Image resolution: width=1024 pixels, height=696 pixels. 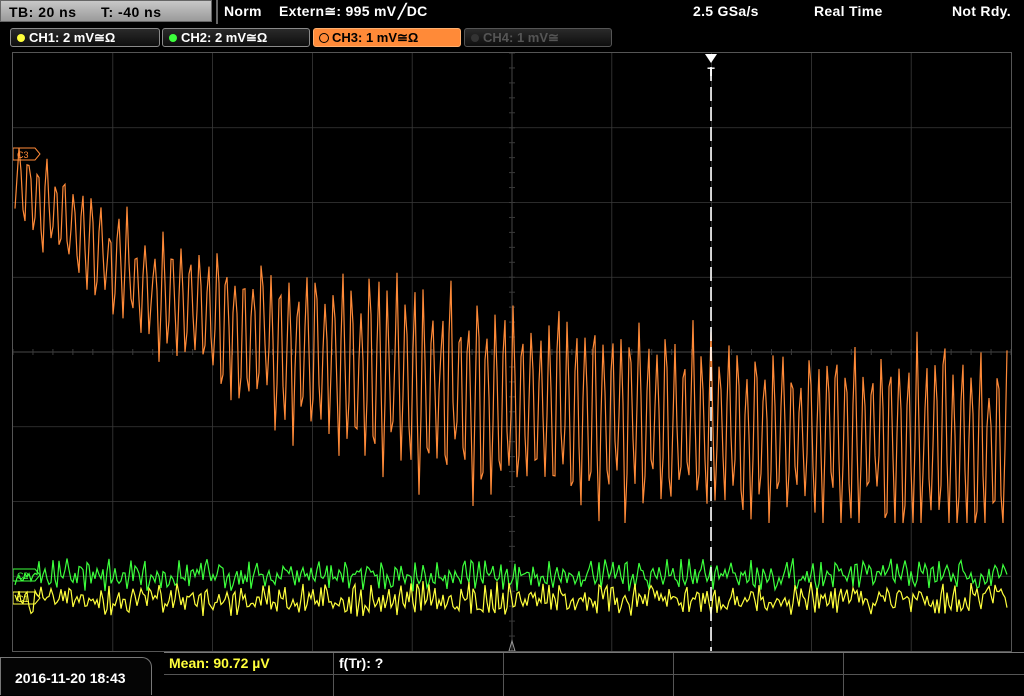 I want to click on channel-3-button: CH3: 1 mV≅Ω, so click(x=387, y=37).